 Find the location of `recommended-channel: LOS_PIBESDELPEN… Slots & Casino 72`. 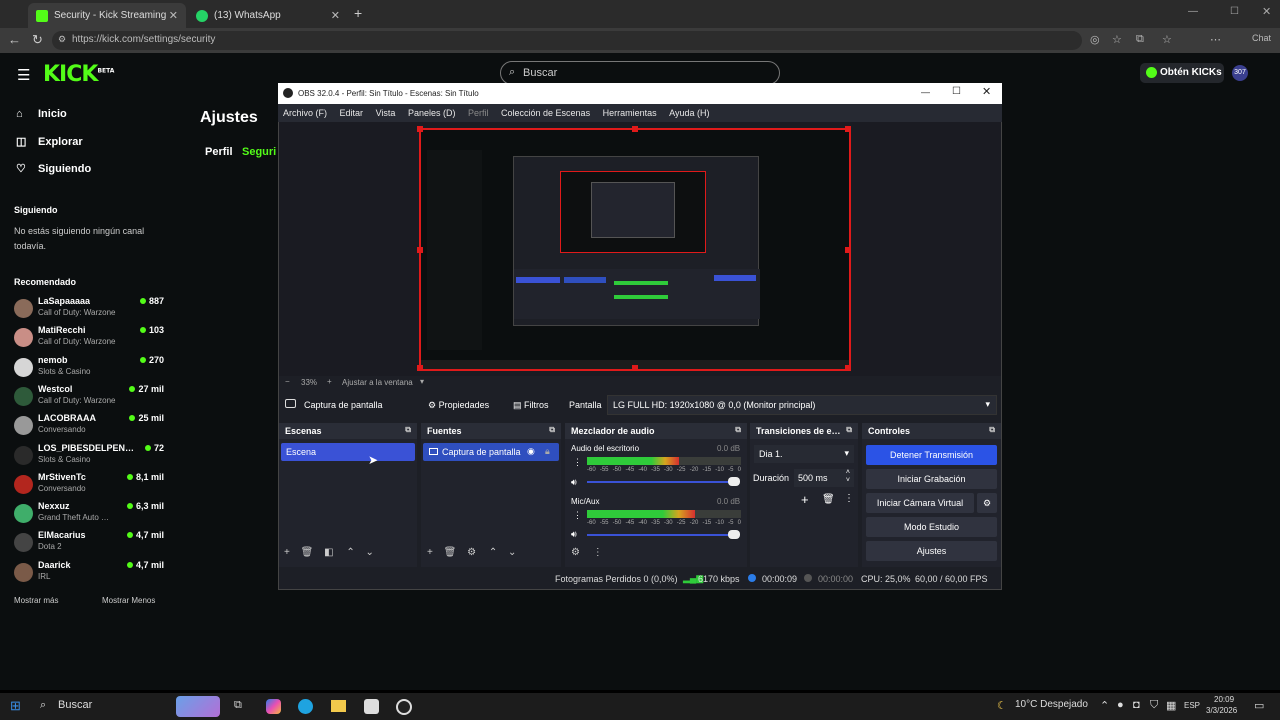

recommended-channel: LOS_PIBESDELPEN… Slots & Casino 72 is located at coordinates (89, 456).